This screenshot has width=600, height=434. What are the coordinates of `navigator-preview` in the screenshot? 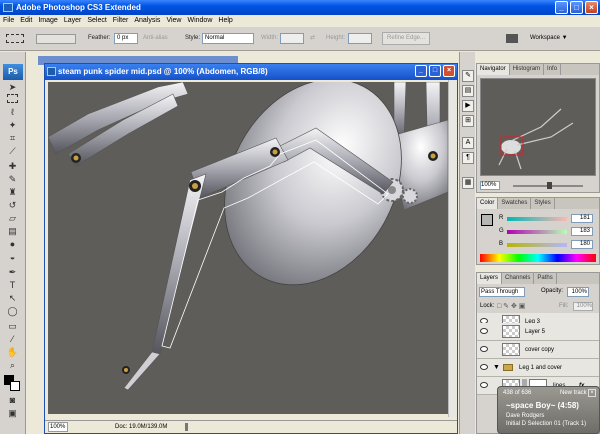 It's located at (538, 127).